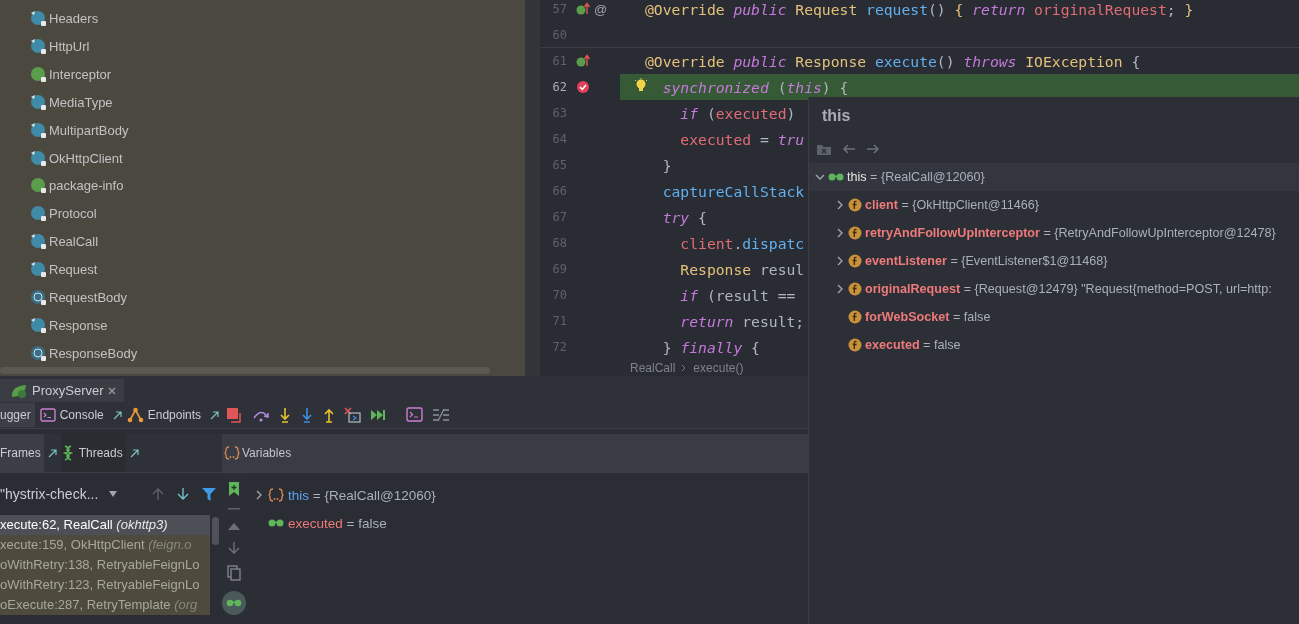  Describe the element at coordinates (234, 573) in the screenshot. I see `copy-icon` at that location.